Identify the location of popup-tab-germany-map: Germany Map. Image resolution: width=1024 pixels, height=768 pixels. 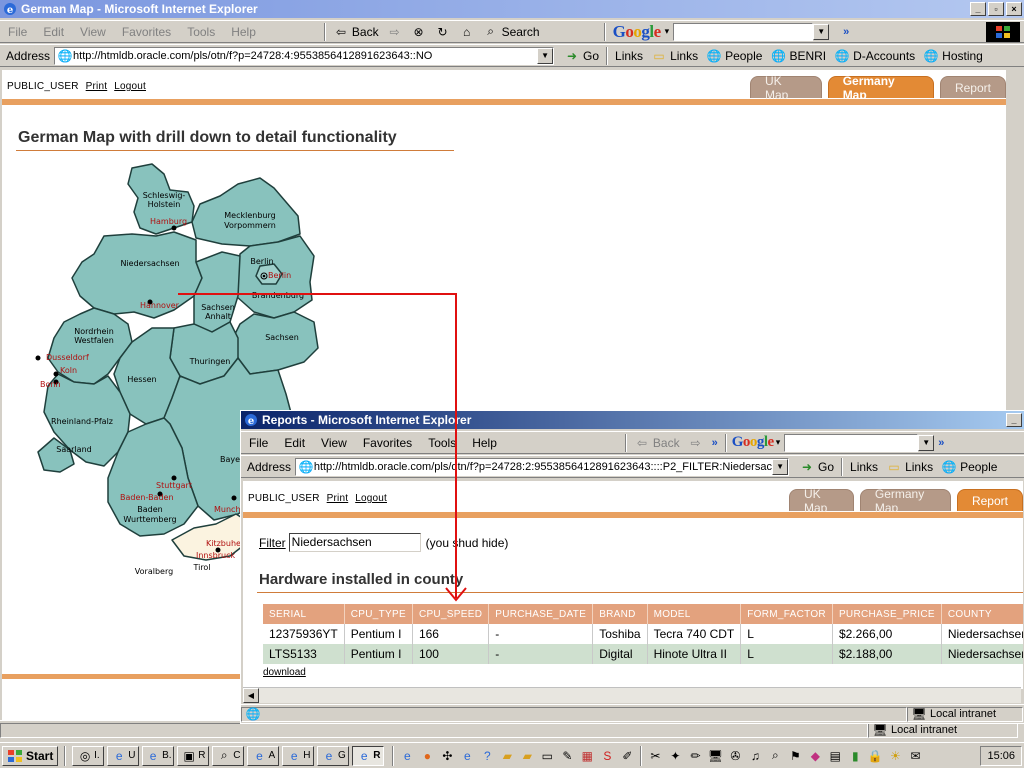
(905, 501).